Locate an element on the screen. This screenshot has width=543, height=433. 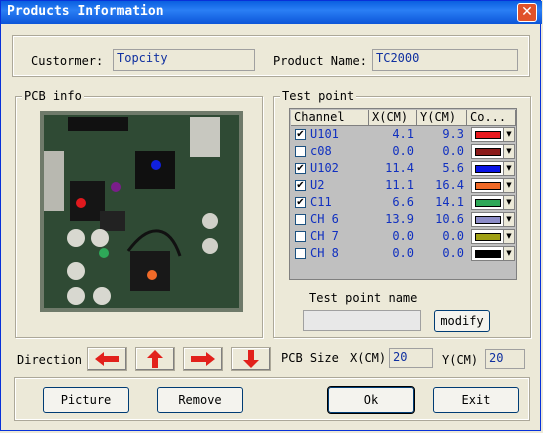
pcb-info-label: PCB info is located at coordinates (53, 96).